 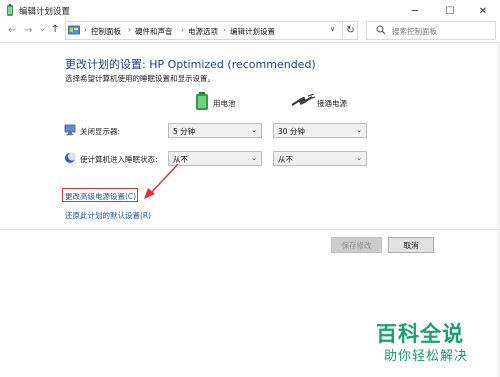 I want to click on cancel-label: 取消, so click(x=411, y=245).